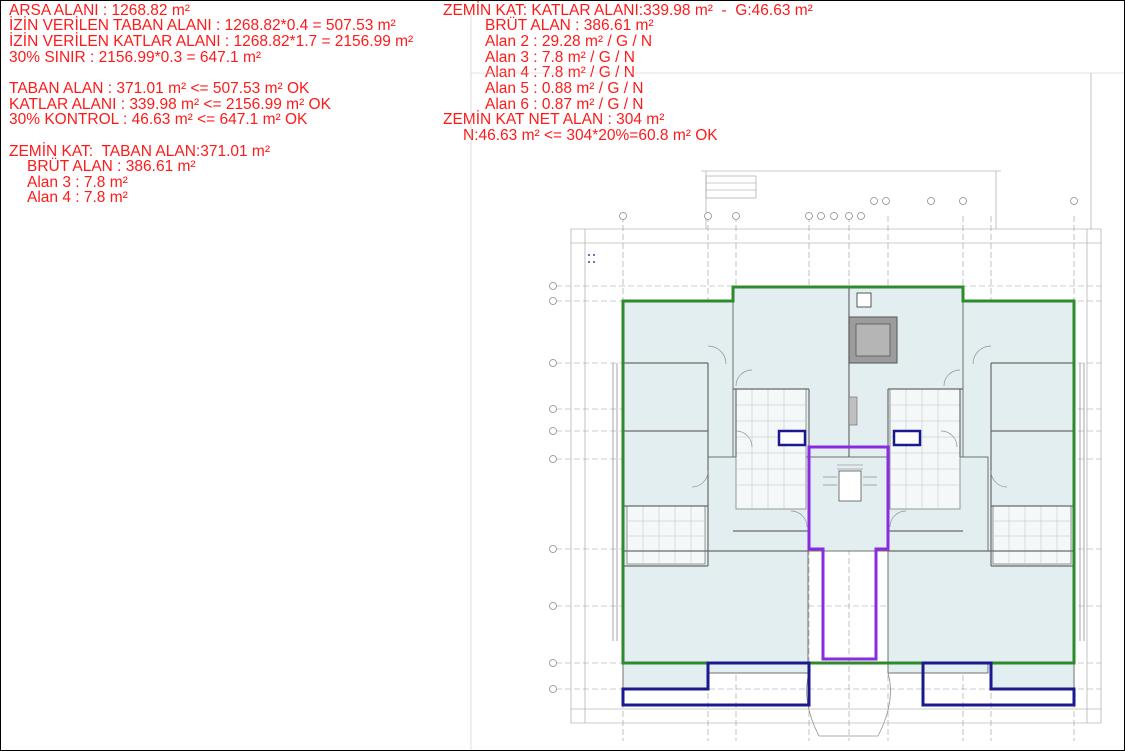 Image resolution: width=1125 pixels, height=751 pixels. Describe the element at coordinates (907, 438) in the screenshot. I see `shaft-right-outline` at that location.